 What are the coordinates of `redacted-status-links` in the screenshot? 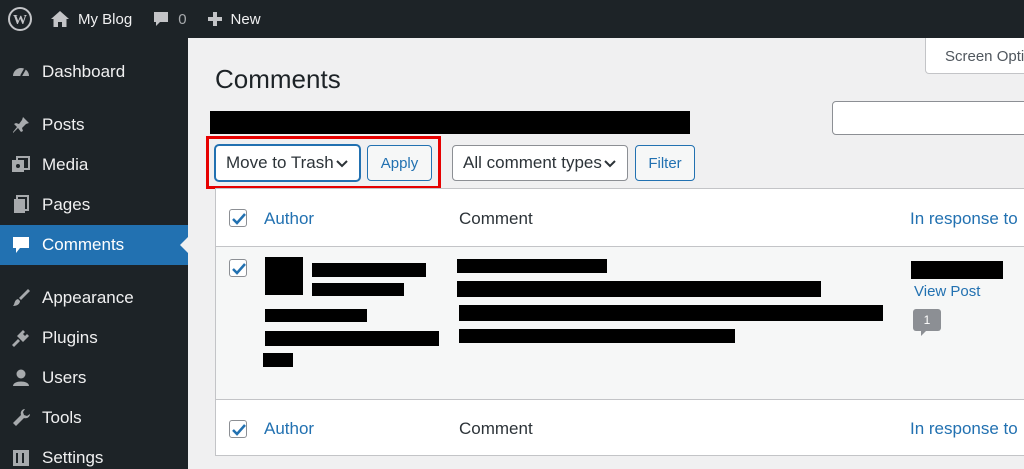 It's located at (450, 122).